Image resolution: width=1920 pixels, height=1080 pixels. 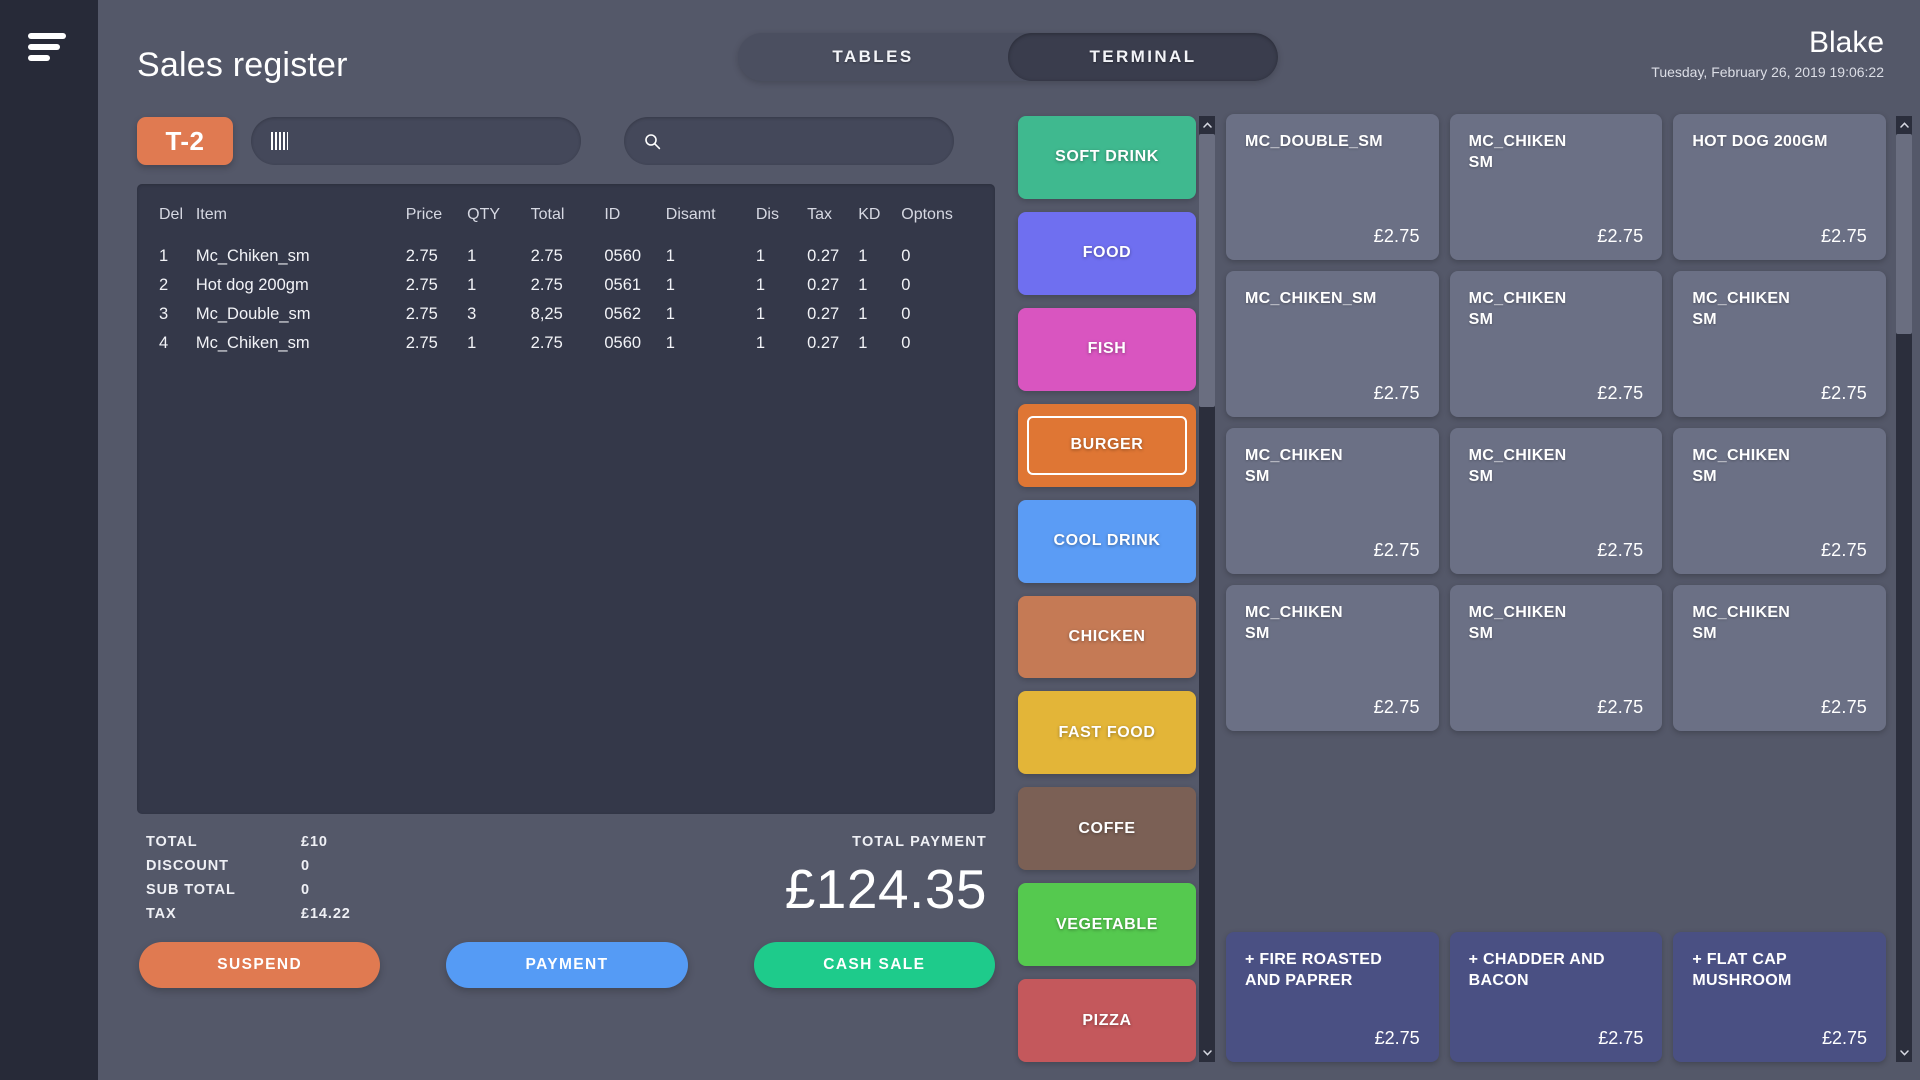 I want to click on modifier-name: + FIRE ROASTED AND PAPRER, so click(x=1314, y=970).